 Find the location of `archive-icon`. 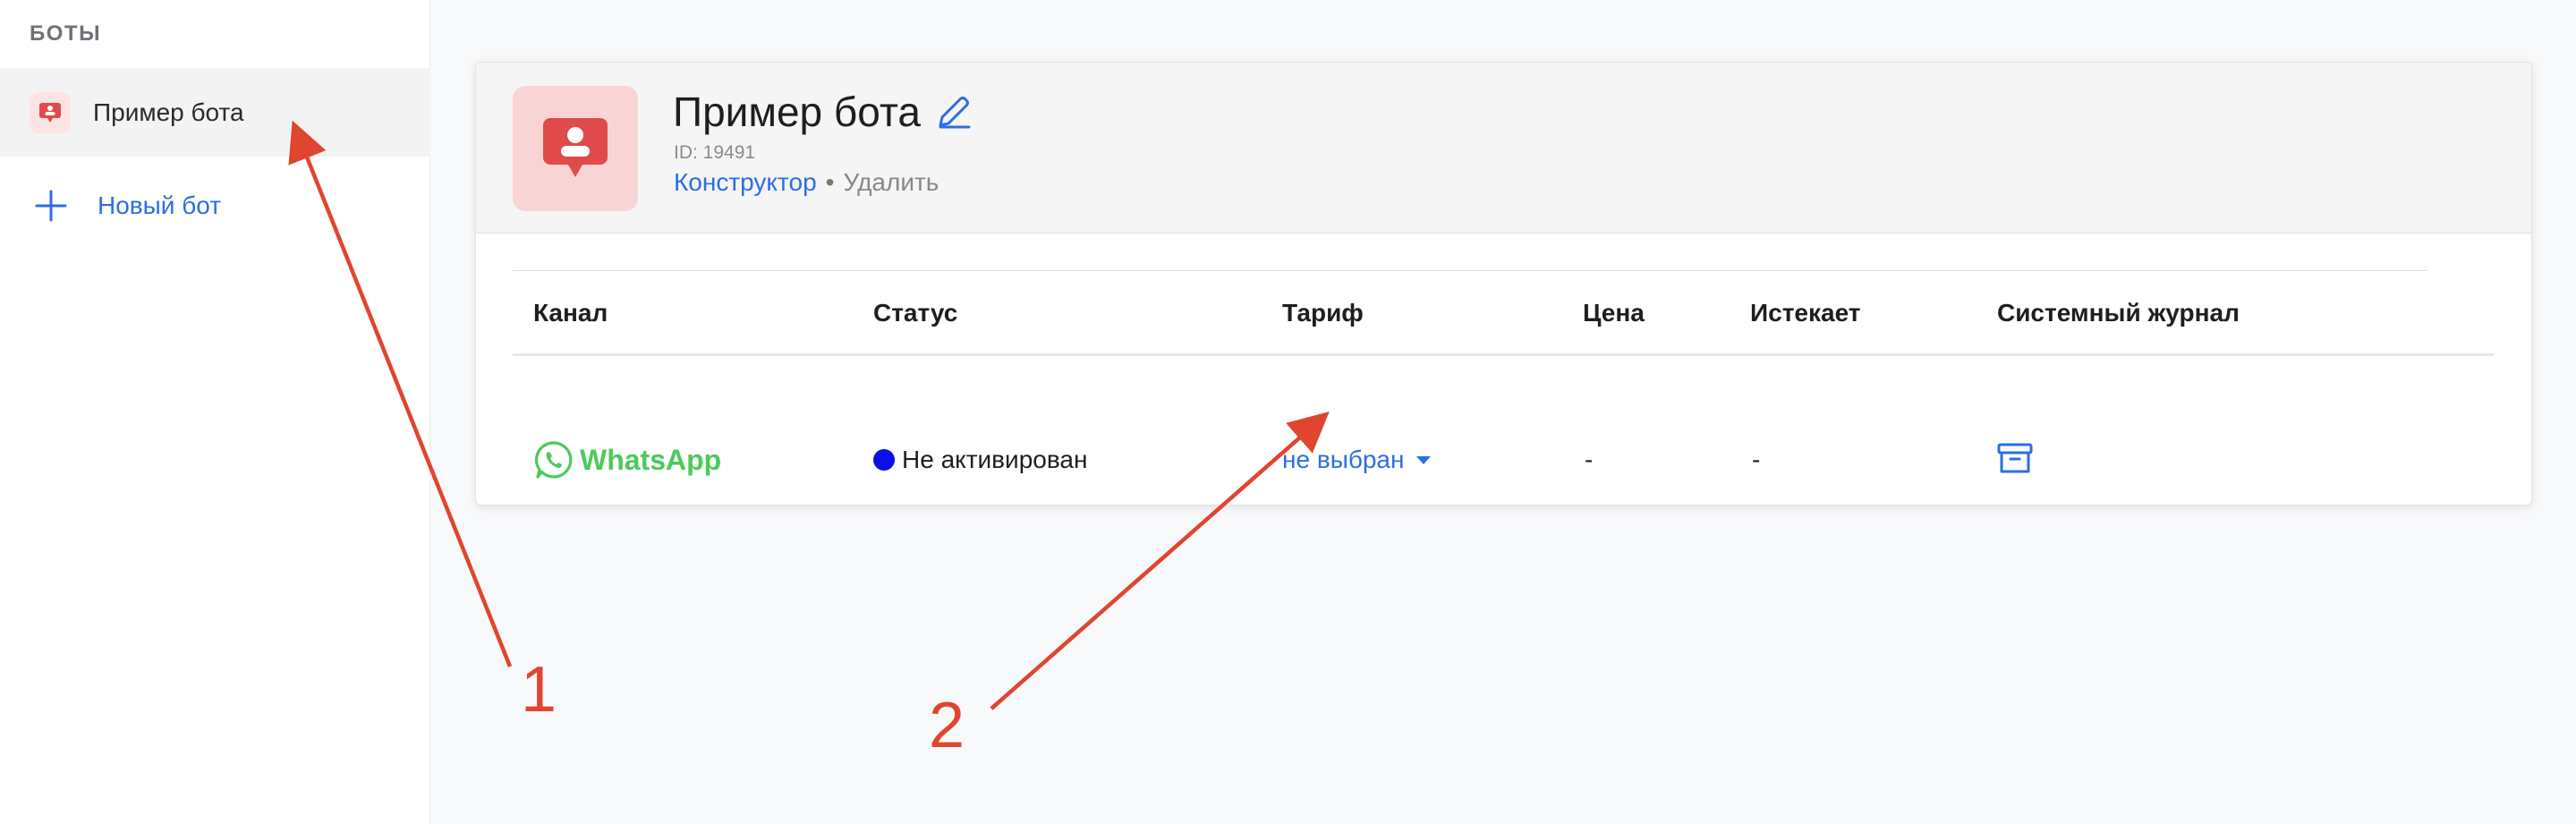

archive-icon is located at coordinates (2015, 458).